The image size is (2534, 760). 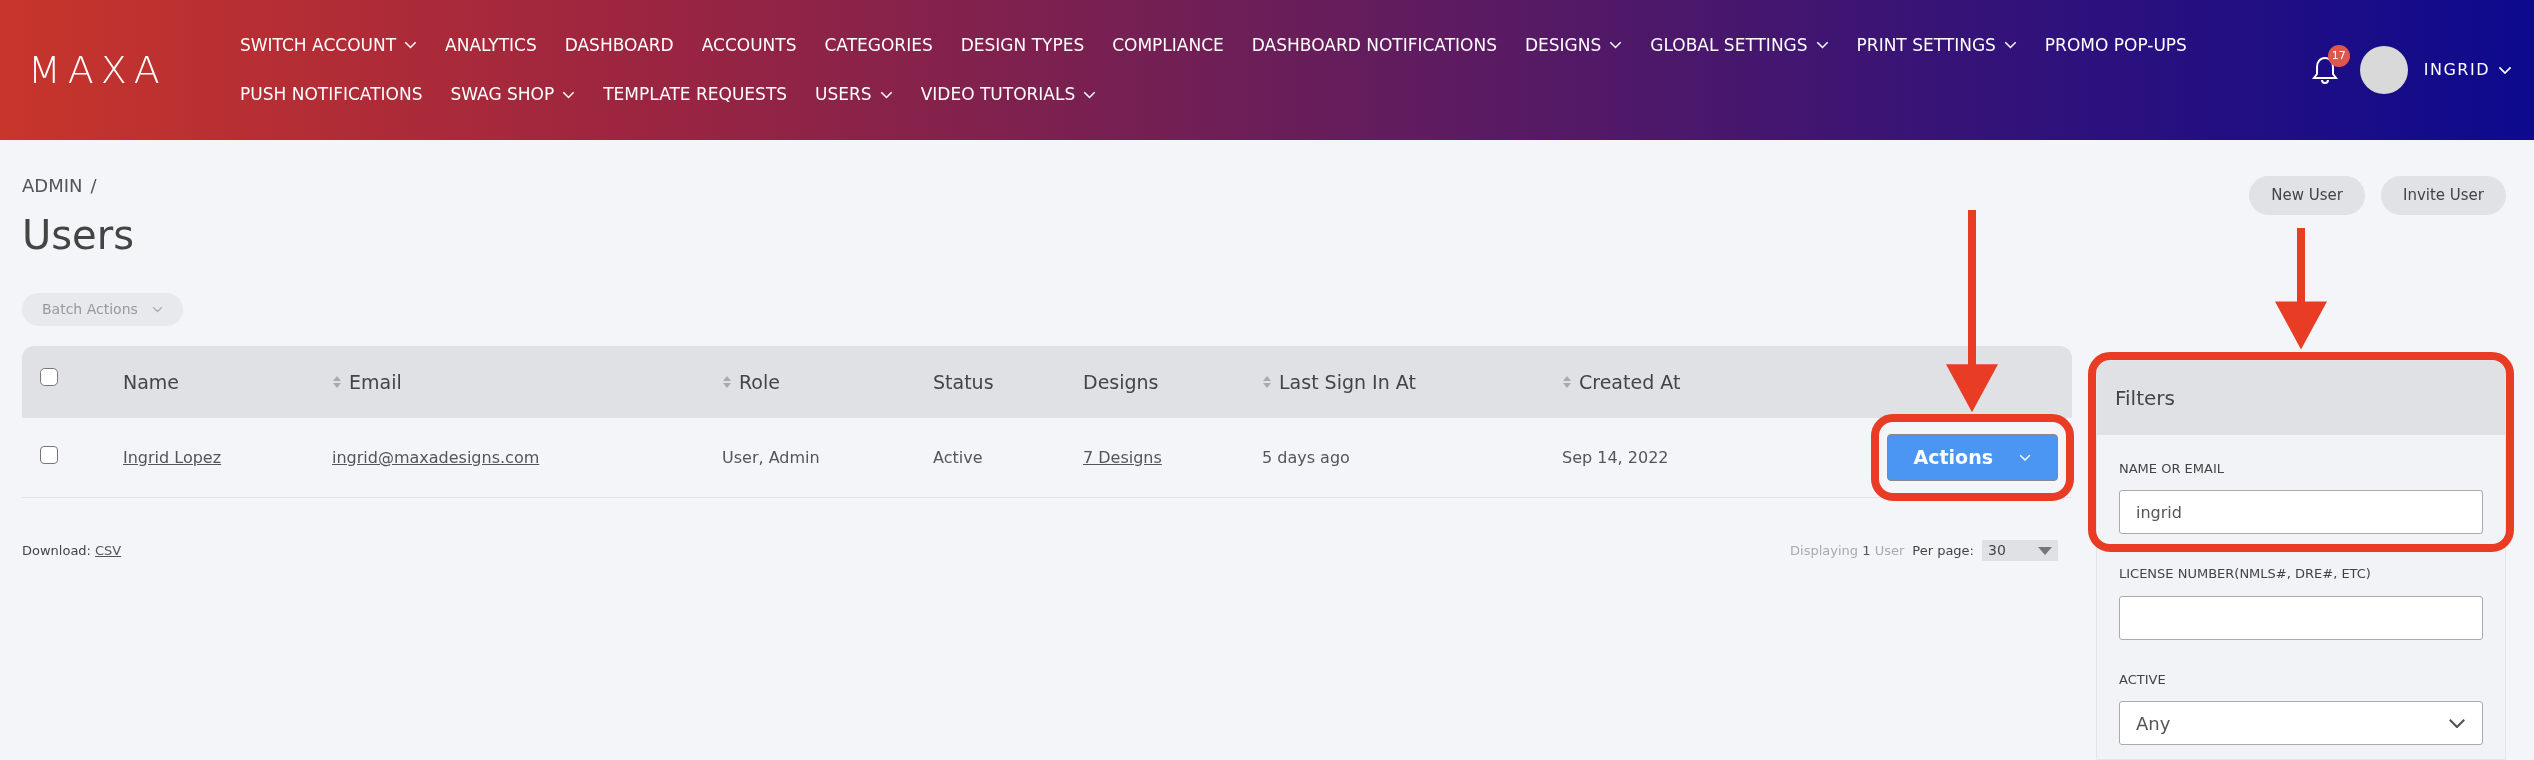 What do you see at coordinates (1739, 45) in the screenshot?
I see `nav-link: GLOBAL SETTINGS` at bounding box center [1739, 45].